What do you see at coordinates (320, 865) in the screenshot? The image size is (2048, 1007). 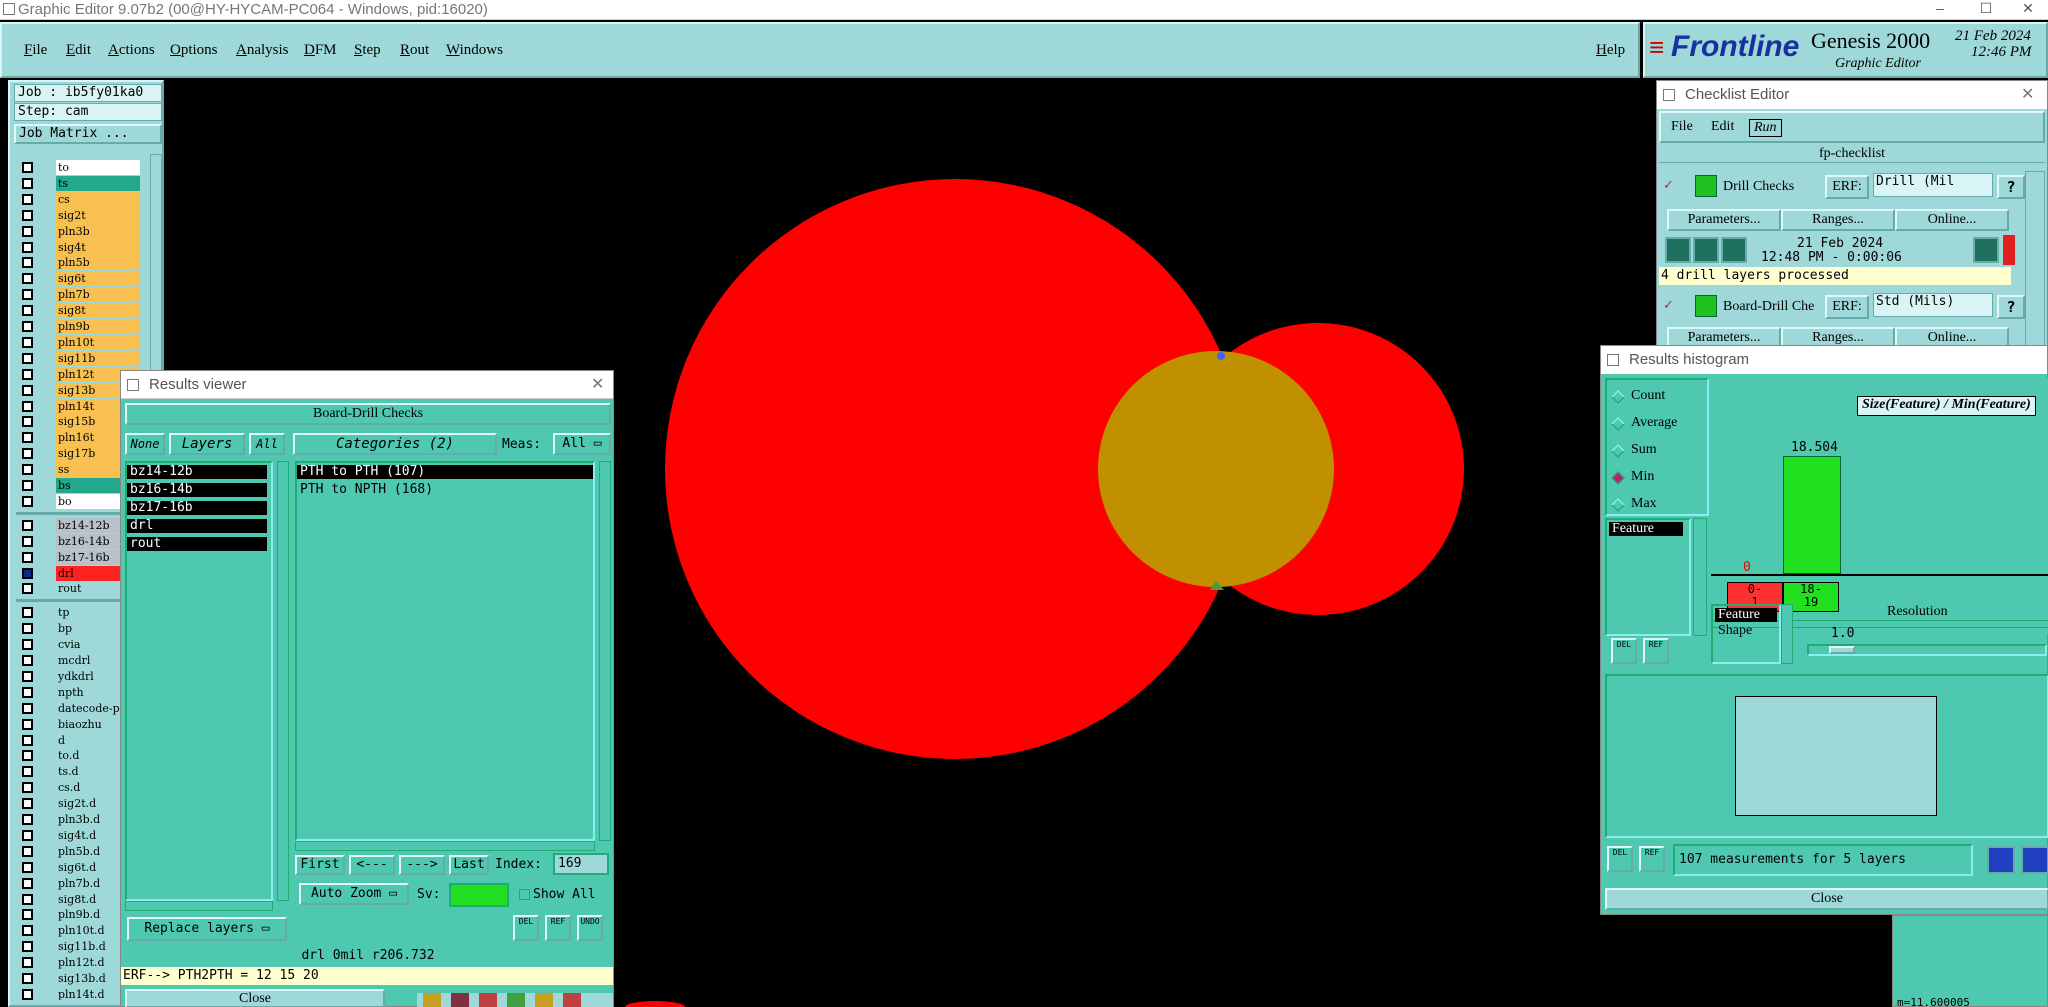 I see `first-button: First` at bounding box center [320, 865].